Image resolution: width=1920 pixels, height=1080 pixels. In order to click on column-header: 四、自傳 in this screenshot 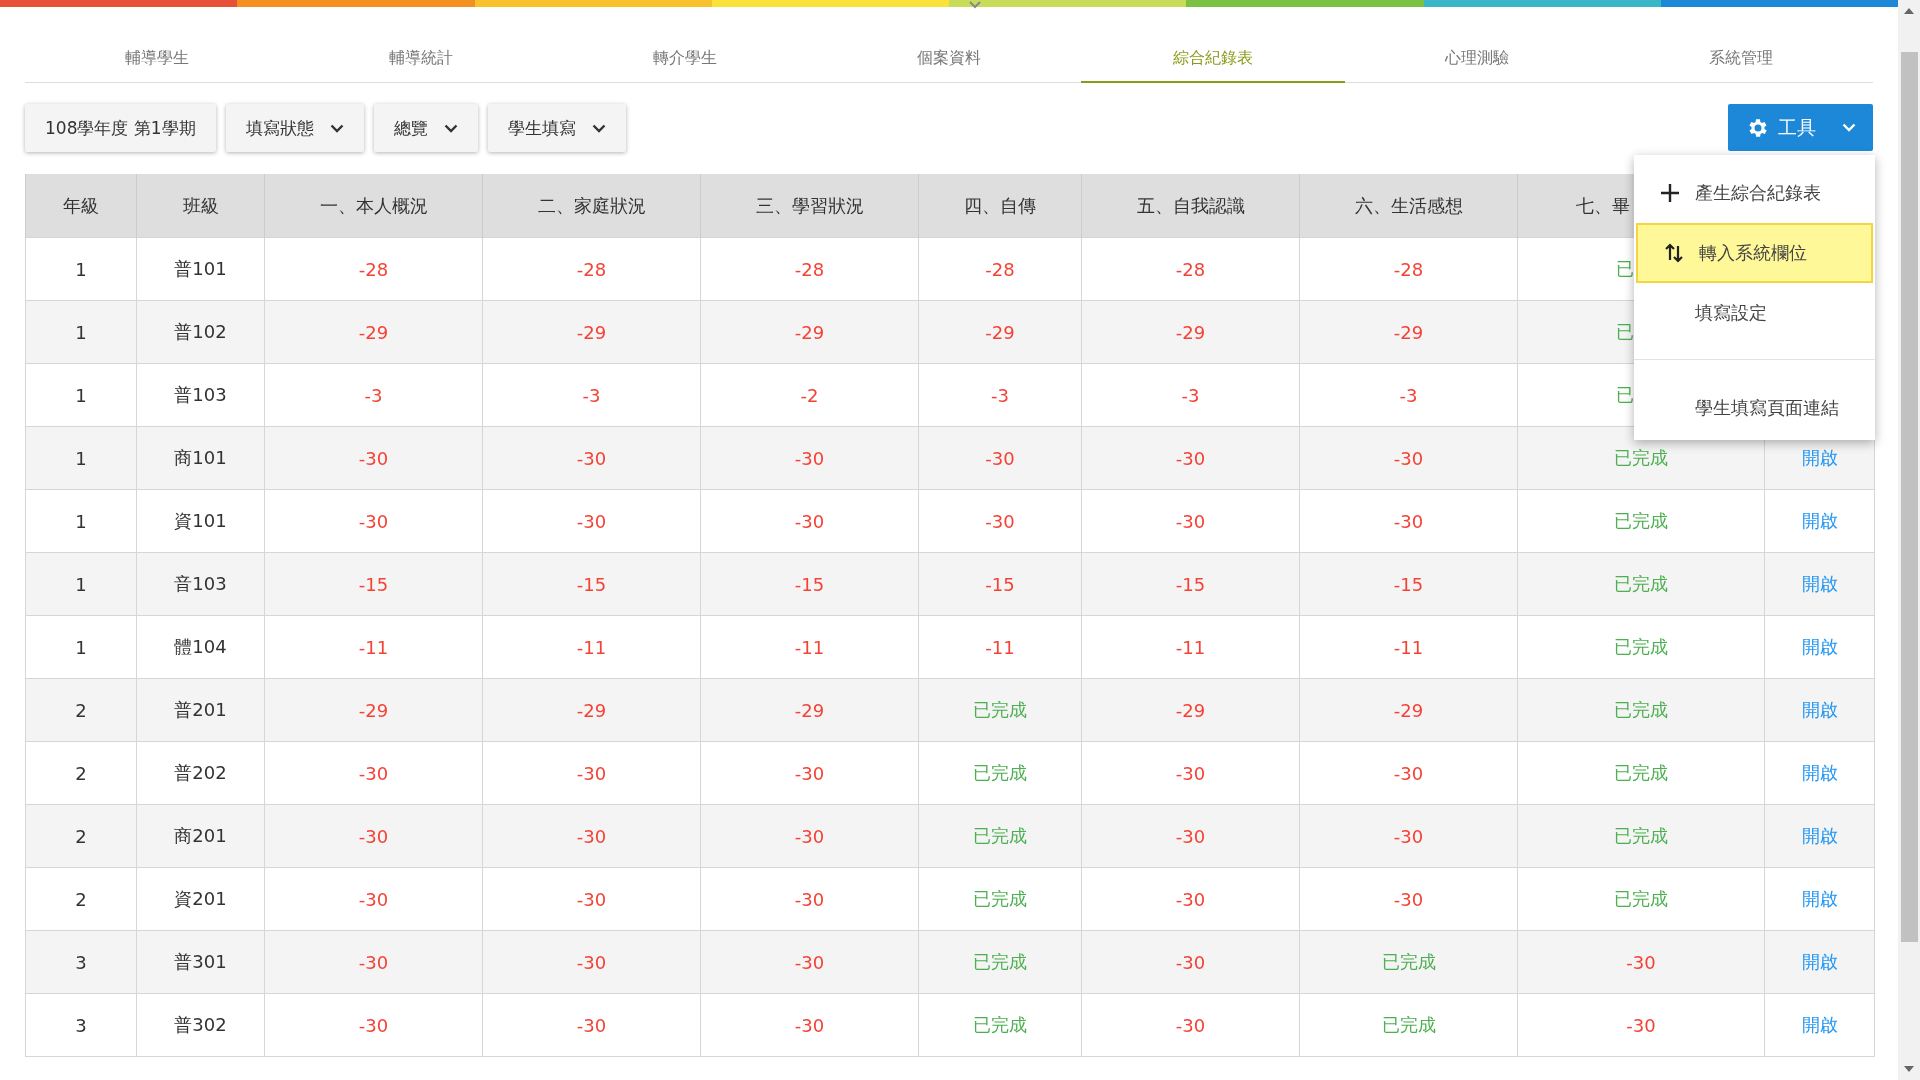, I will do `click(1000, 205)`.